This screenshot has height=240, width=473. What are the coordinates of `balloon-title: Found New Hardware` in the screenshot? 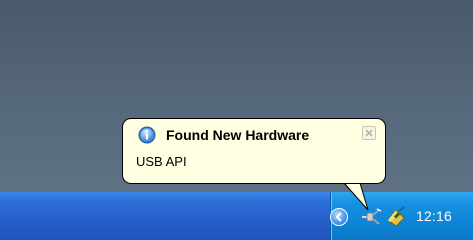 It's located at (238, 135).